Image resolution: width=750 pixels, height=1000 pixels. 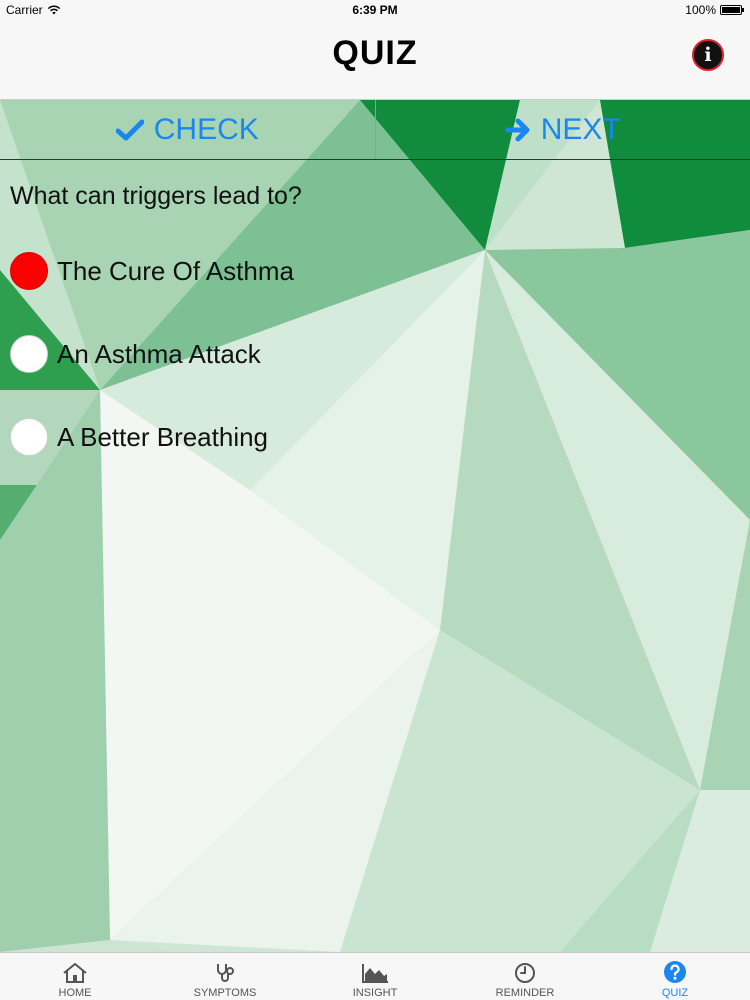 What do you see at coordinates (225, 993) in the screenshot?
I see `tab-label: SYMPTOMS` at bounding box center [225, 993].